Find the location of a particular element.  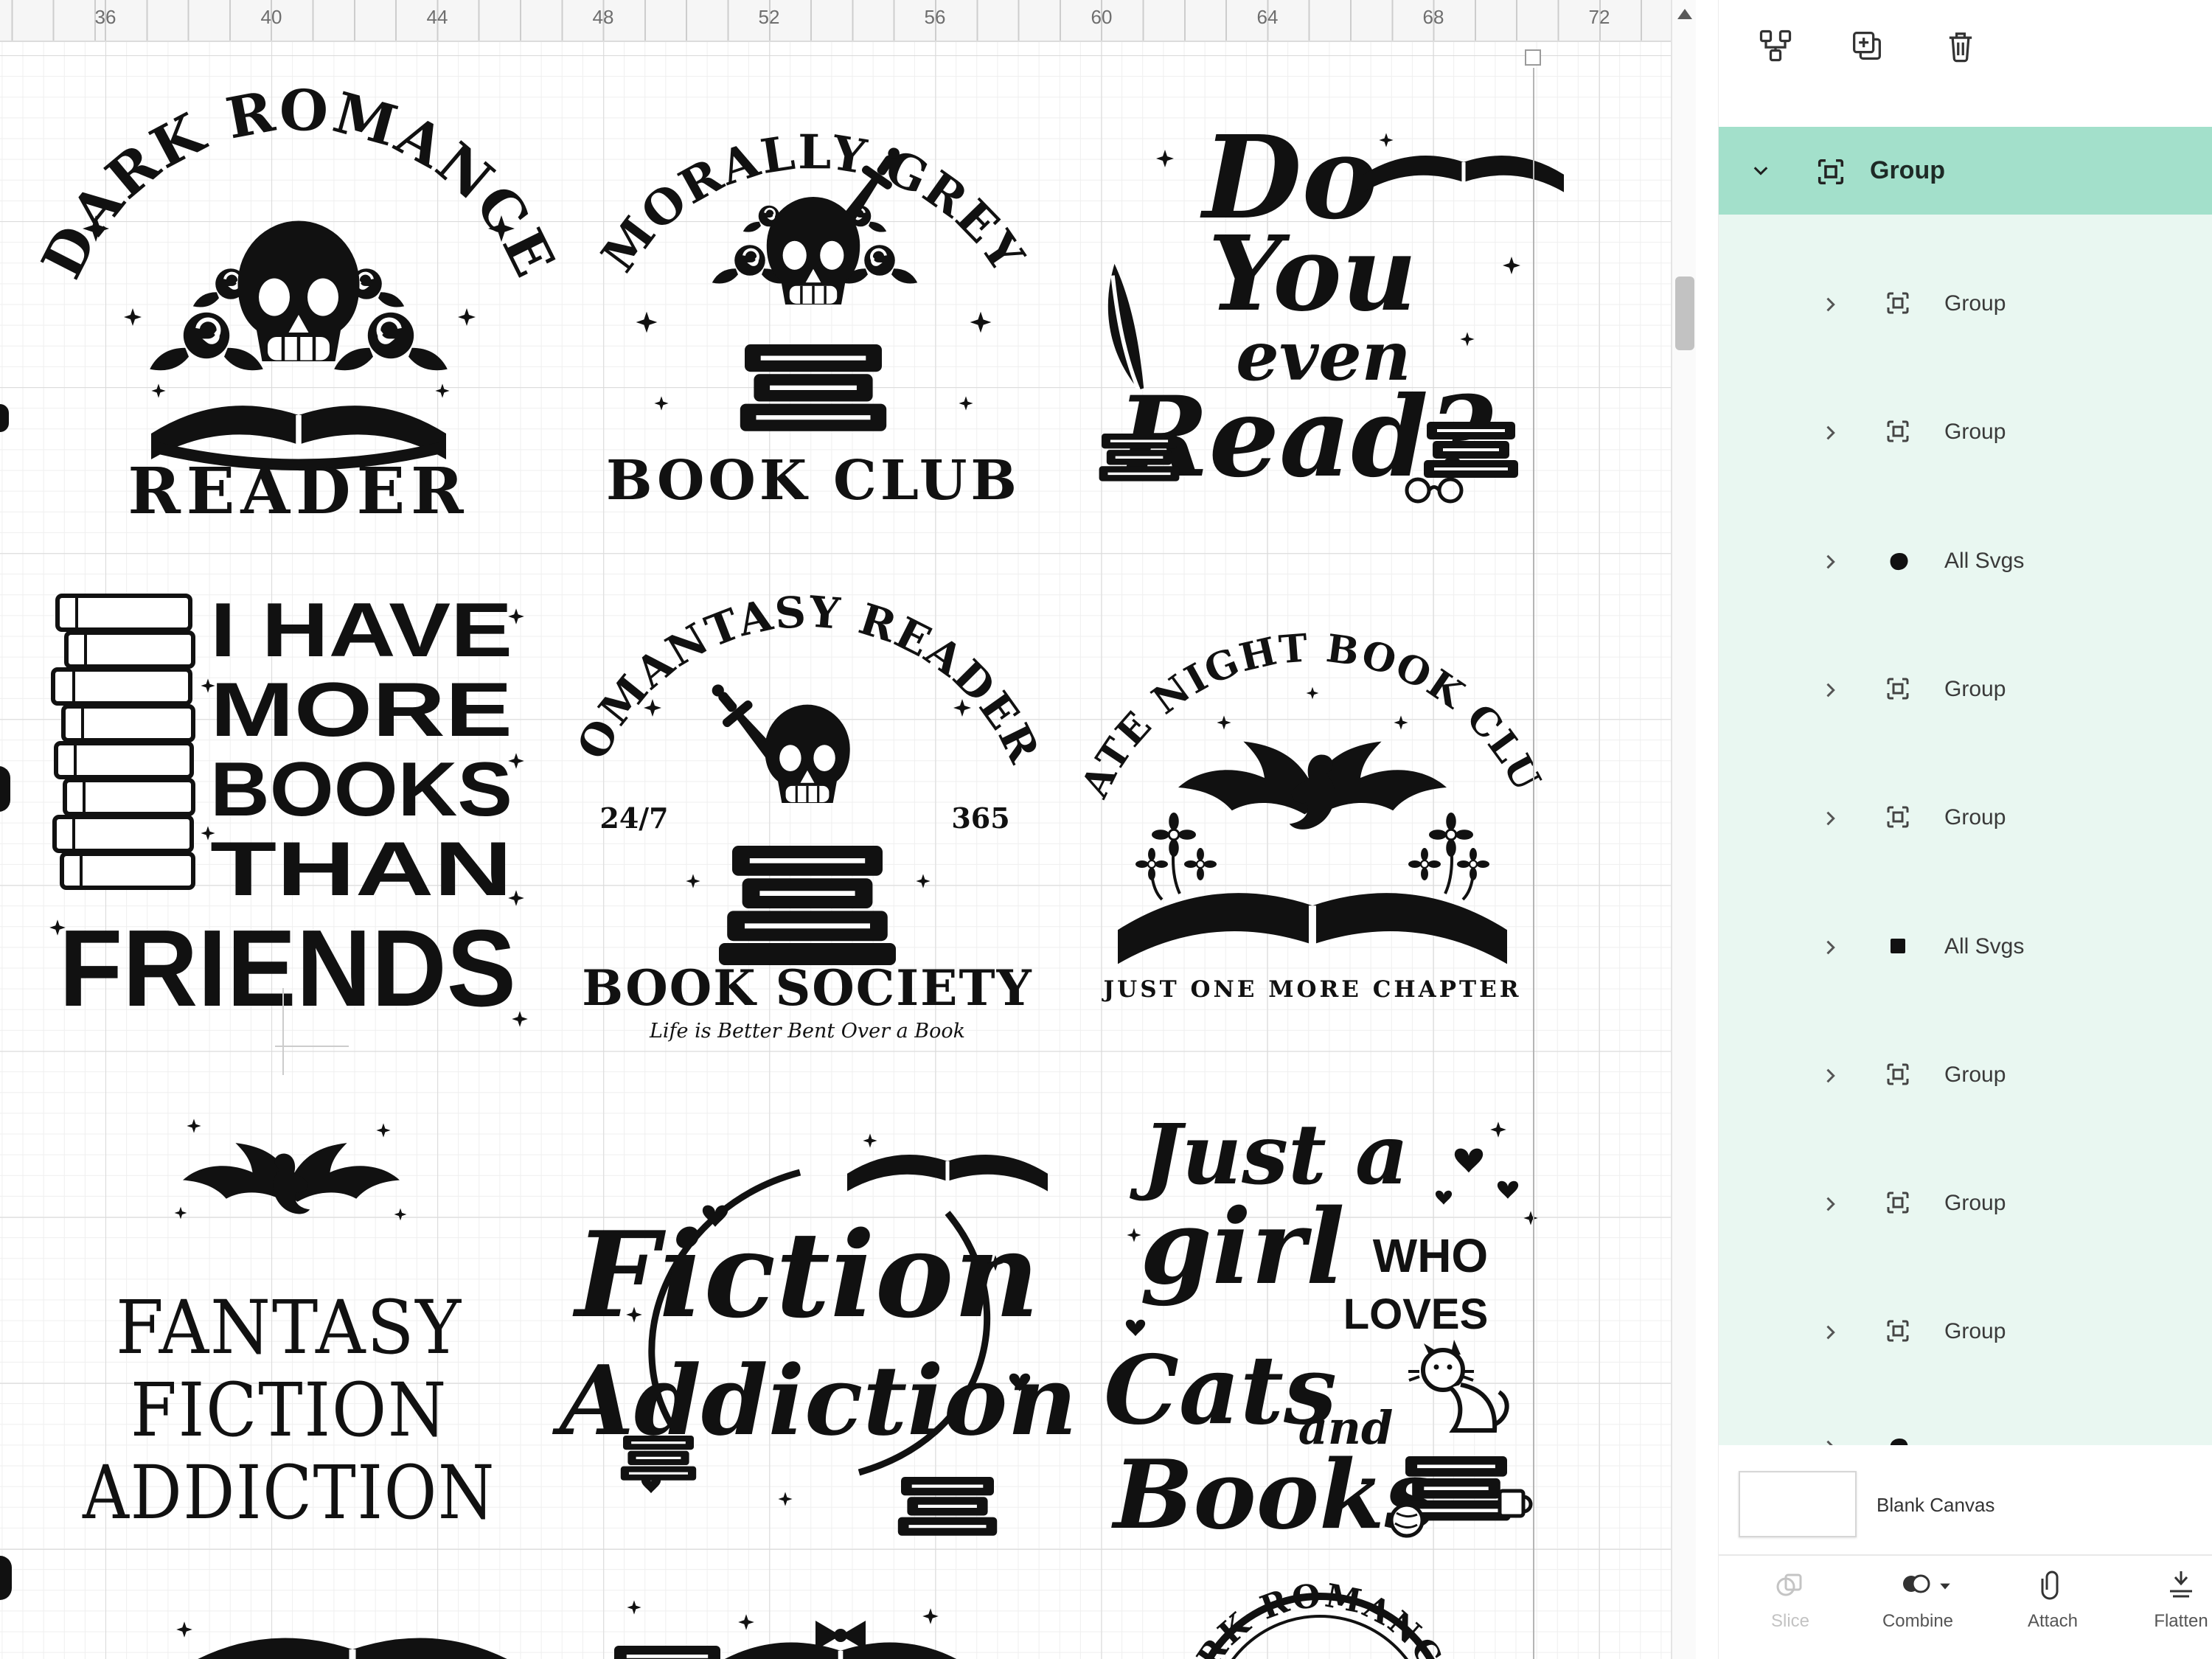

design-word: ADDICTION is located at coordinates (288, 1493).